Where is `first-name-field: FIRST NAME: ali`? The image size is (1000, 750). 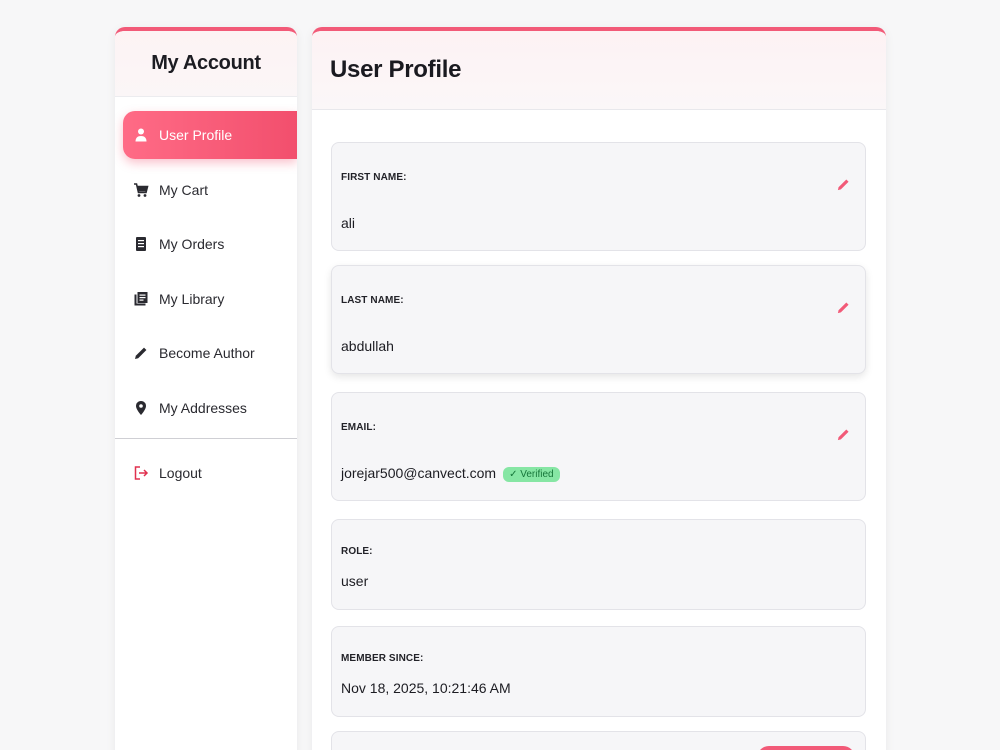
first-name-field: FIRST NAME: ali is located at coordinates (598, 196).